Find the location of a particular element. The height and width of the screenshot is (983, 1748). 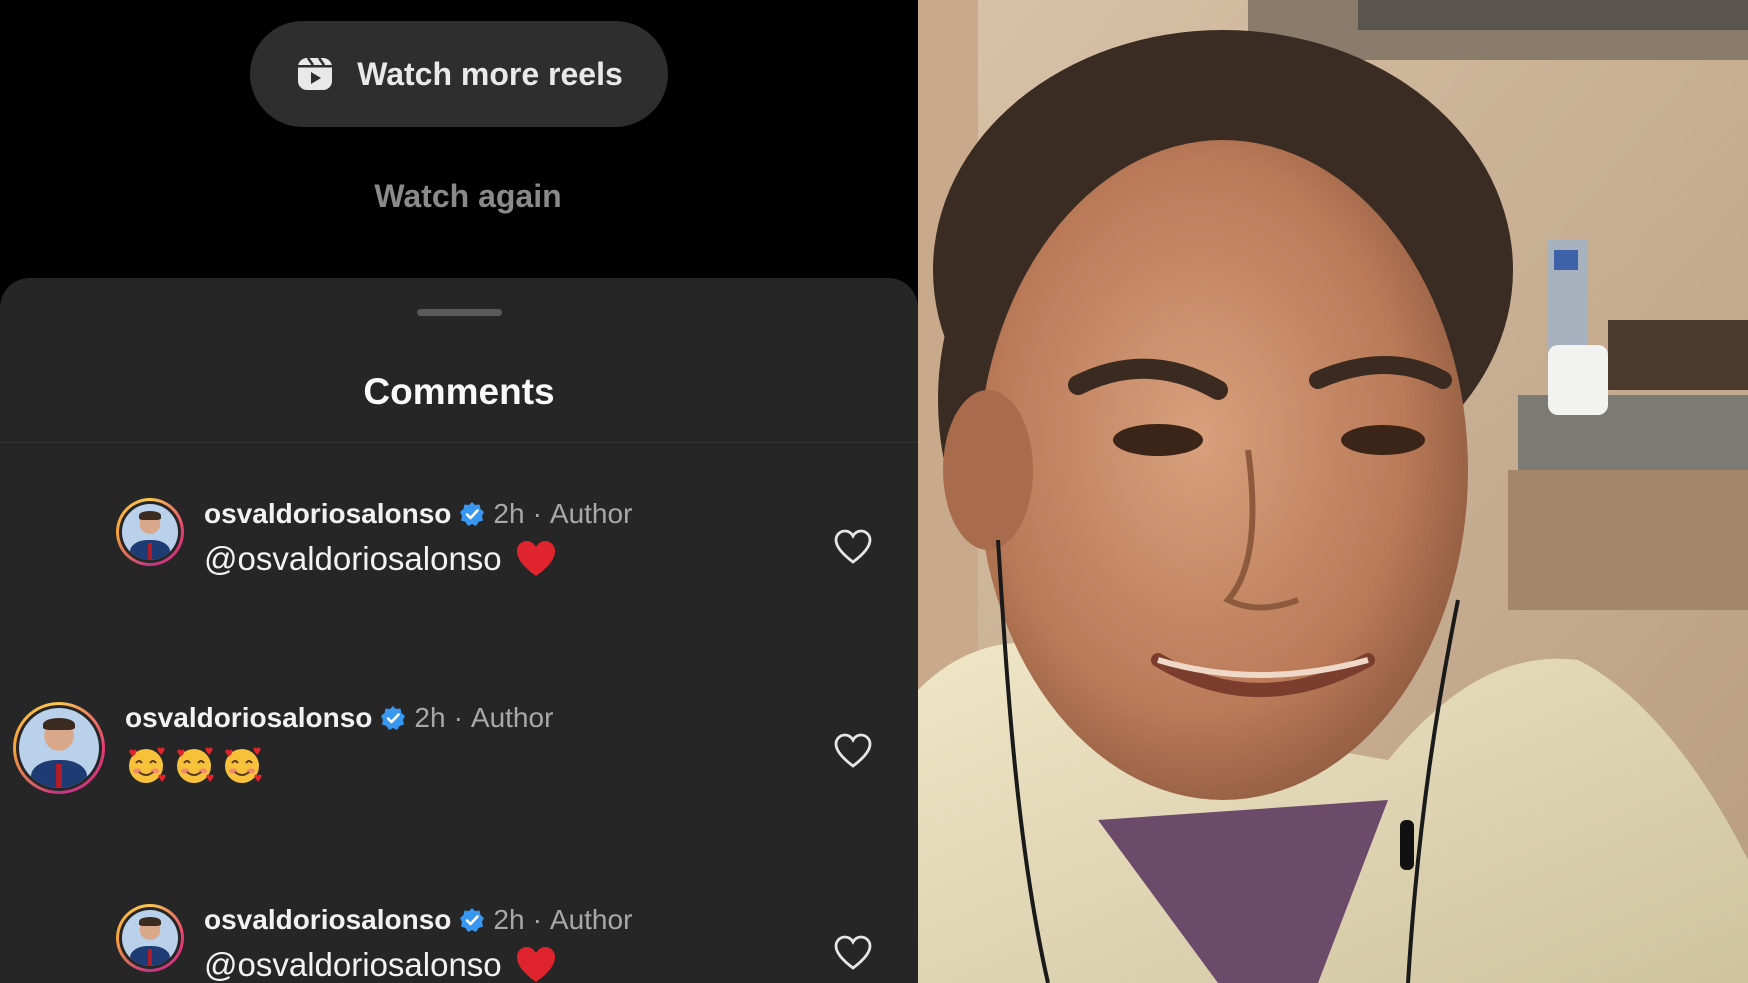

sheet-drag-handle is located at coordinates (459, 312).